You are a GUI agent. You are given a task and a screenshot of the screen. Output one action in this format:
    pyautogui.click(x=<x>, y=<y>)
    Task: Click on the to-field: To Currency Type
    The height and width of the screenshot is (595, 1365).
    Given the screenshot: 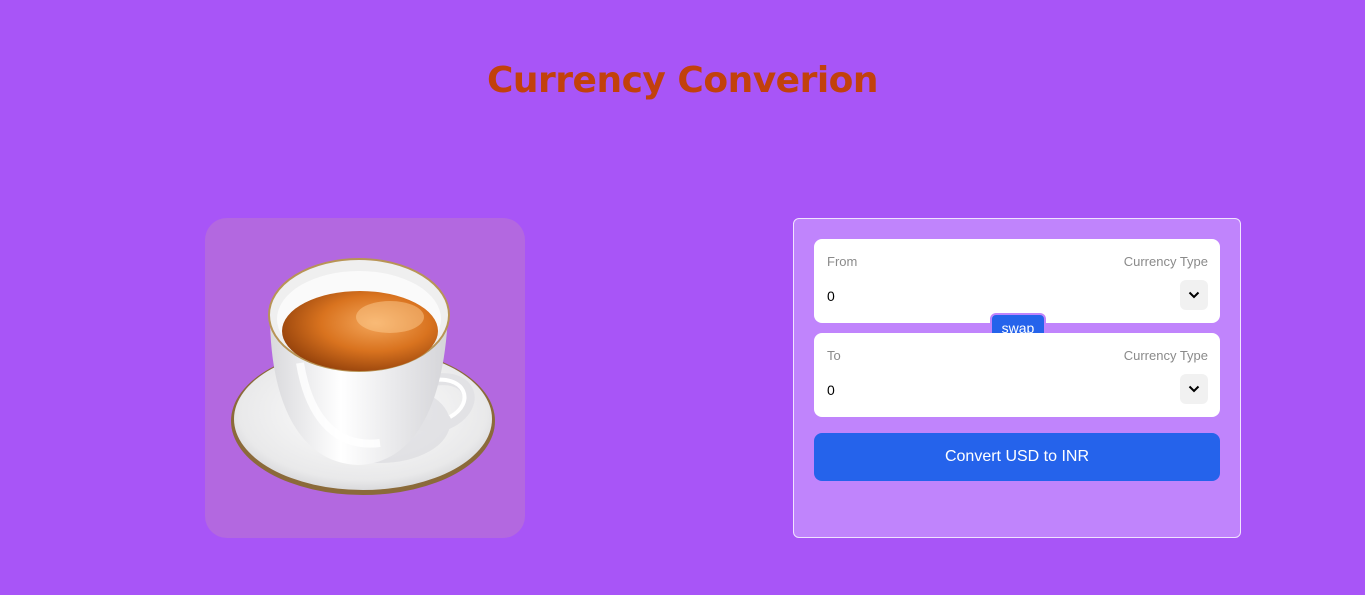 What is the action you would take?
    pyautogui.click(x=1017, y=375)
    